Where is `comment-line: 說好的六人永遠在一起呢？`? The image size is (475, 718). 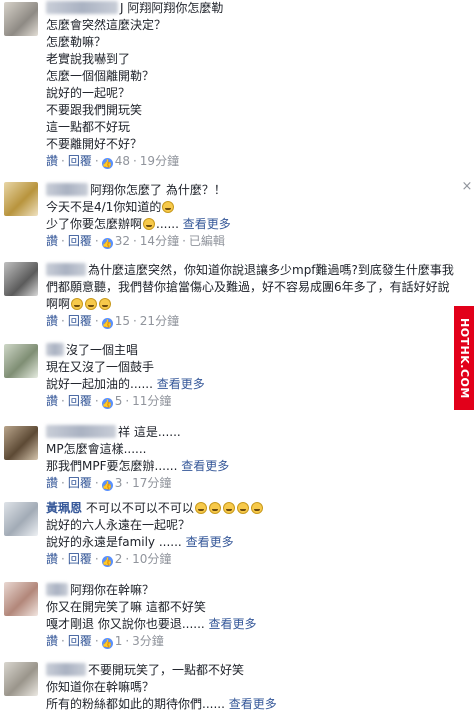 comment-line: 說好的六人永遠在一起呢？ is located at coordinates (118, 525).